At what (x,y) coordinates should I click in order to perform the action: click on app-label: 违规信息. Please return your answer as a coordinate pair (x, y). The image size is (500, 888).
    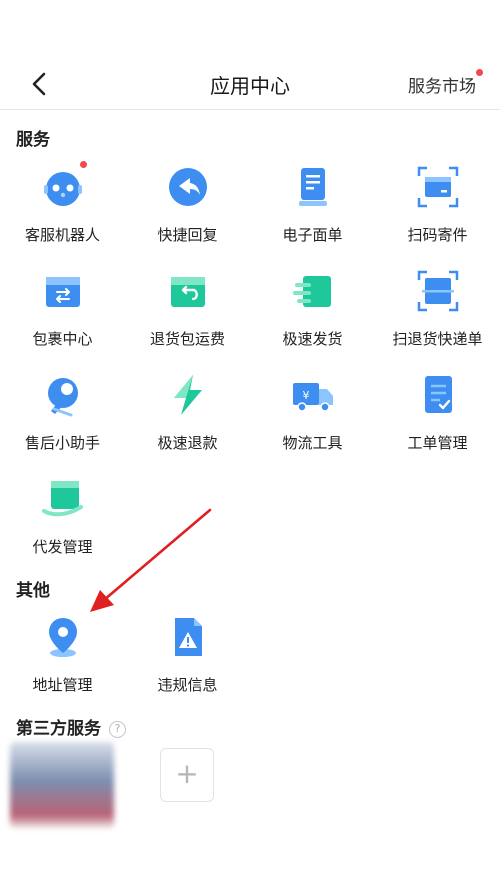
    Looking at the image, I should click on (187, 685).